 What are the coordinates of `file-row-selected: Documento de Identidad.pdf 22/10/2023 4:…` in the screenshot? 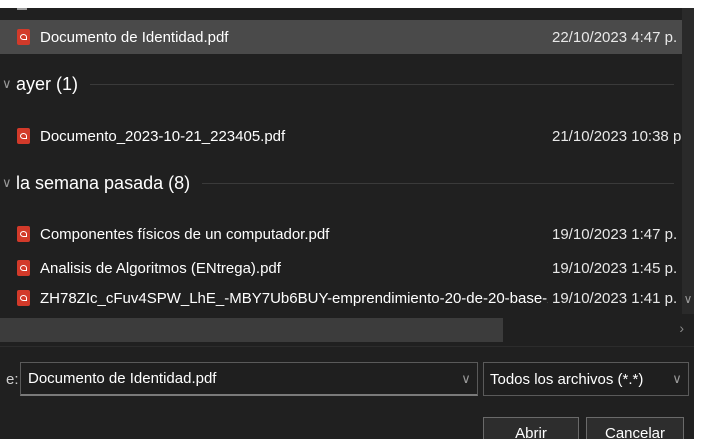 It's located at (347, 37).